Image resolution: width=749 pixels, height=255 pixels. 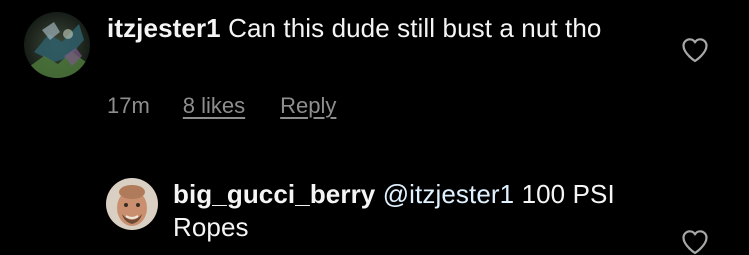 What do you see at coordinates (214, 106) in the screenshot?
I see `likes-count-link: 8 likes` at bounding box center [214, 106].